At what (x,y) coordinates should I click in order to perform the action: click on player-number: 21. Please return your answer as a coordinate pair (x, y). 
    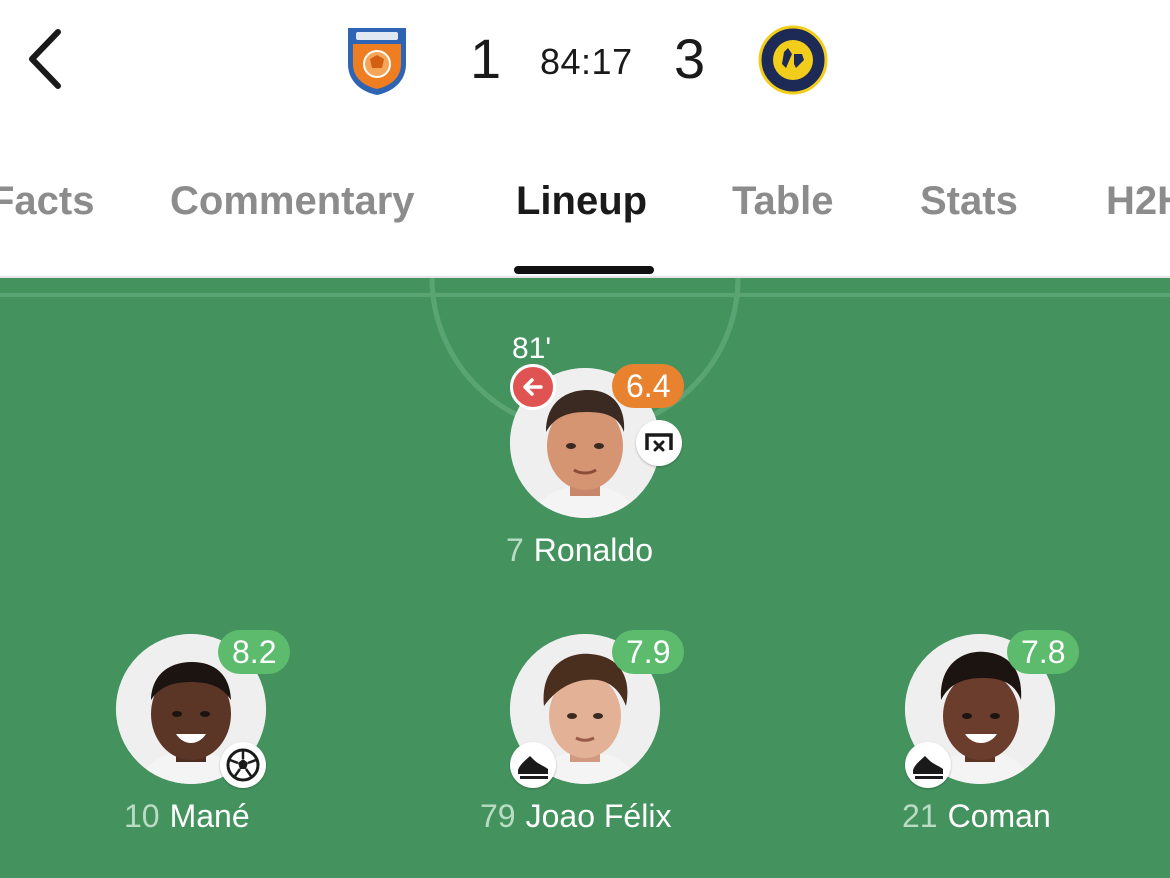
    Looking at the image, I should click on (920, 816).